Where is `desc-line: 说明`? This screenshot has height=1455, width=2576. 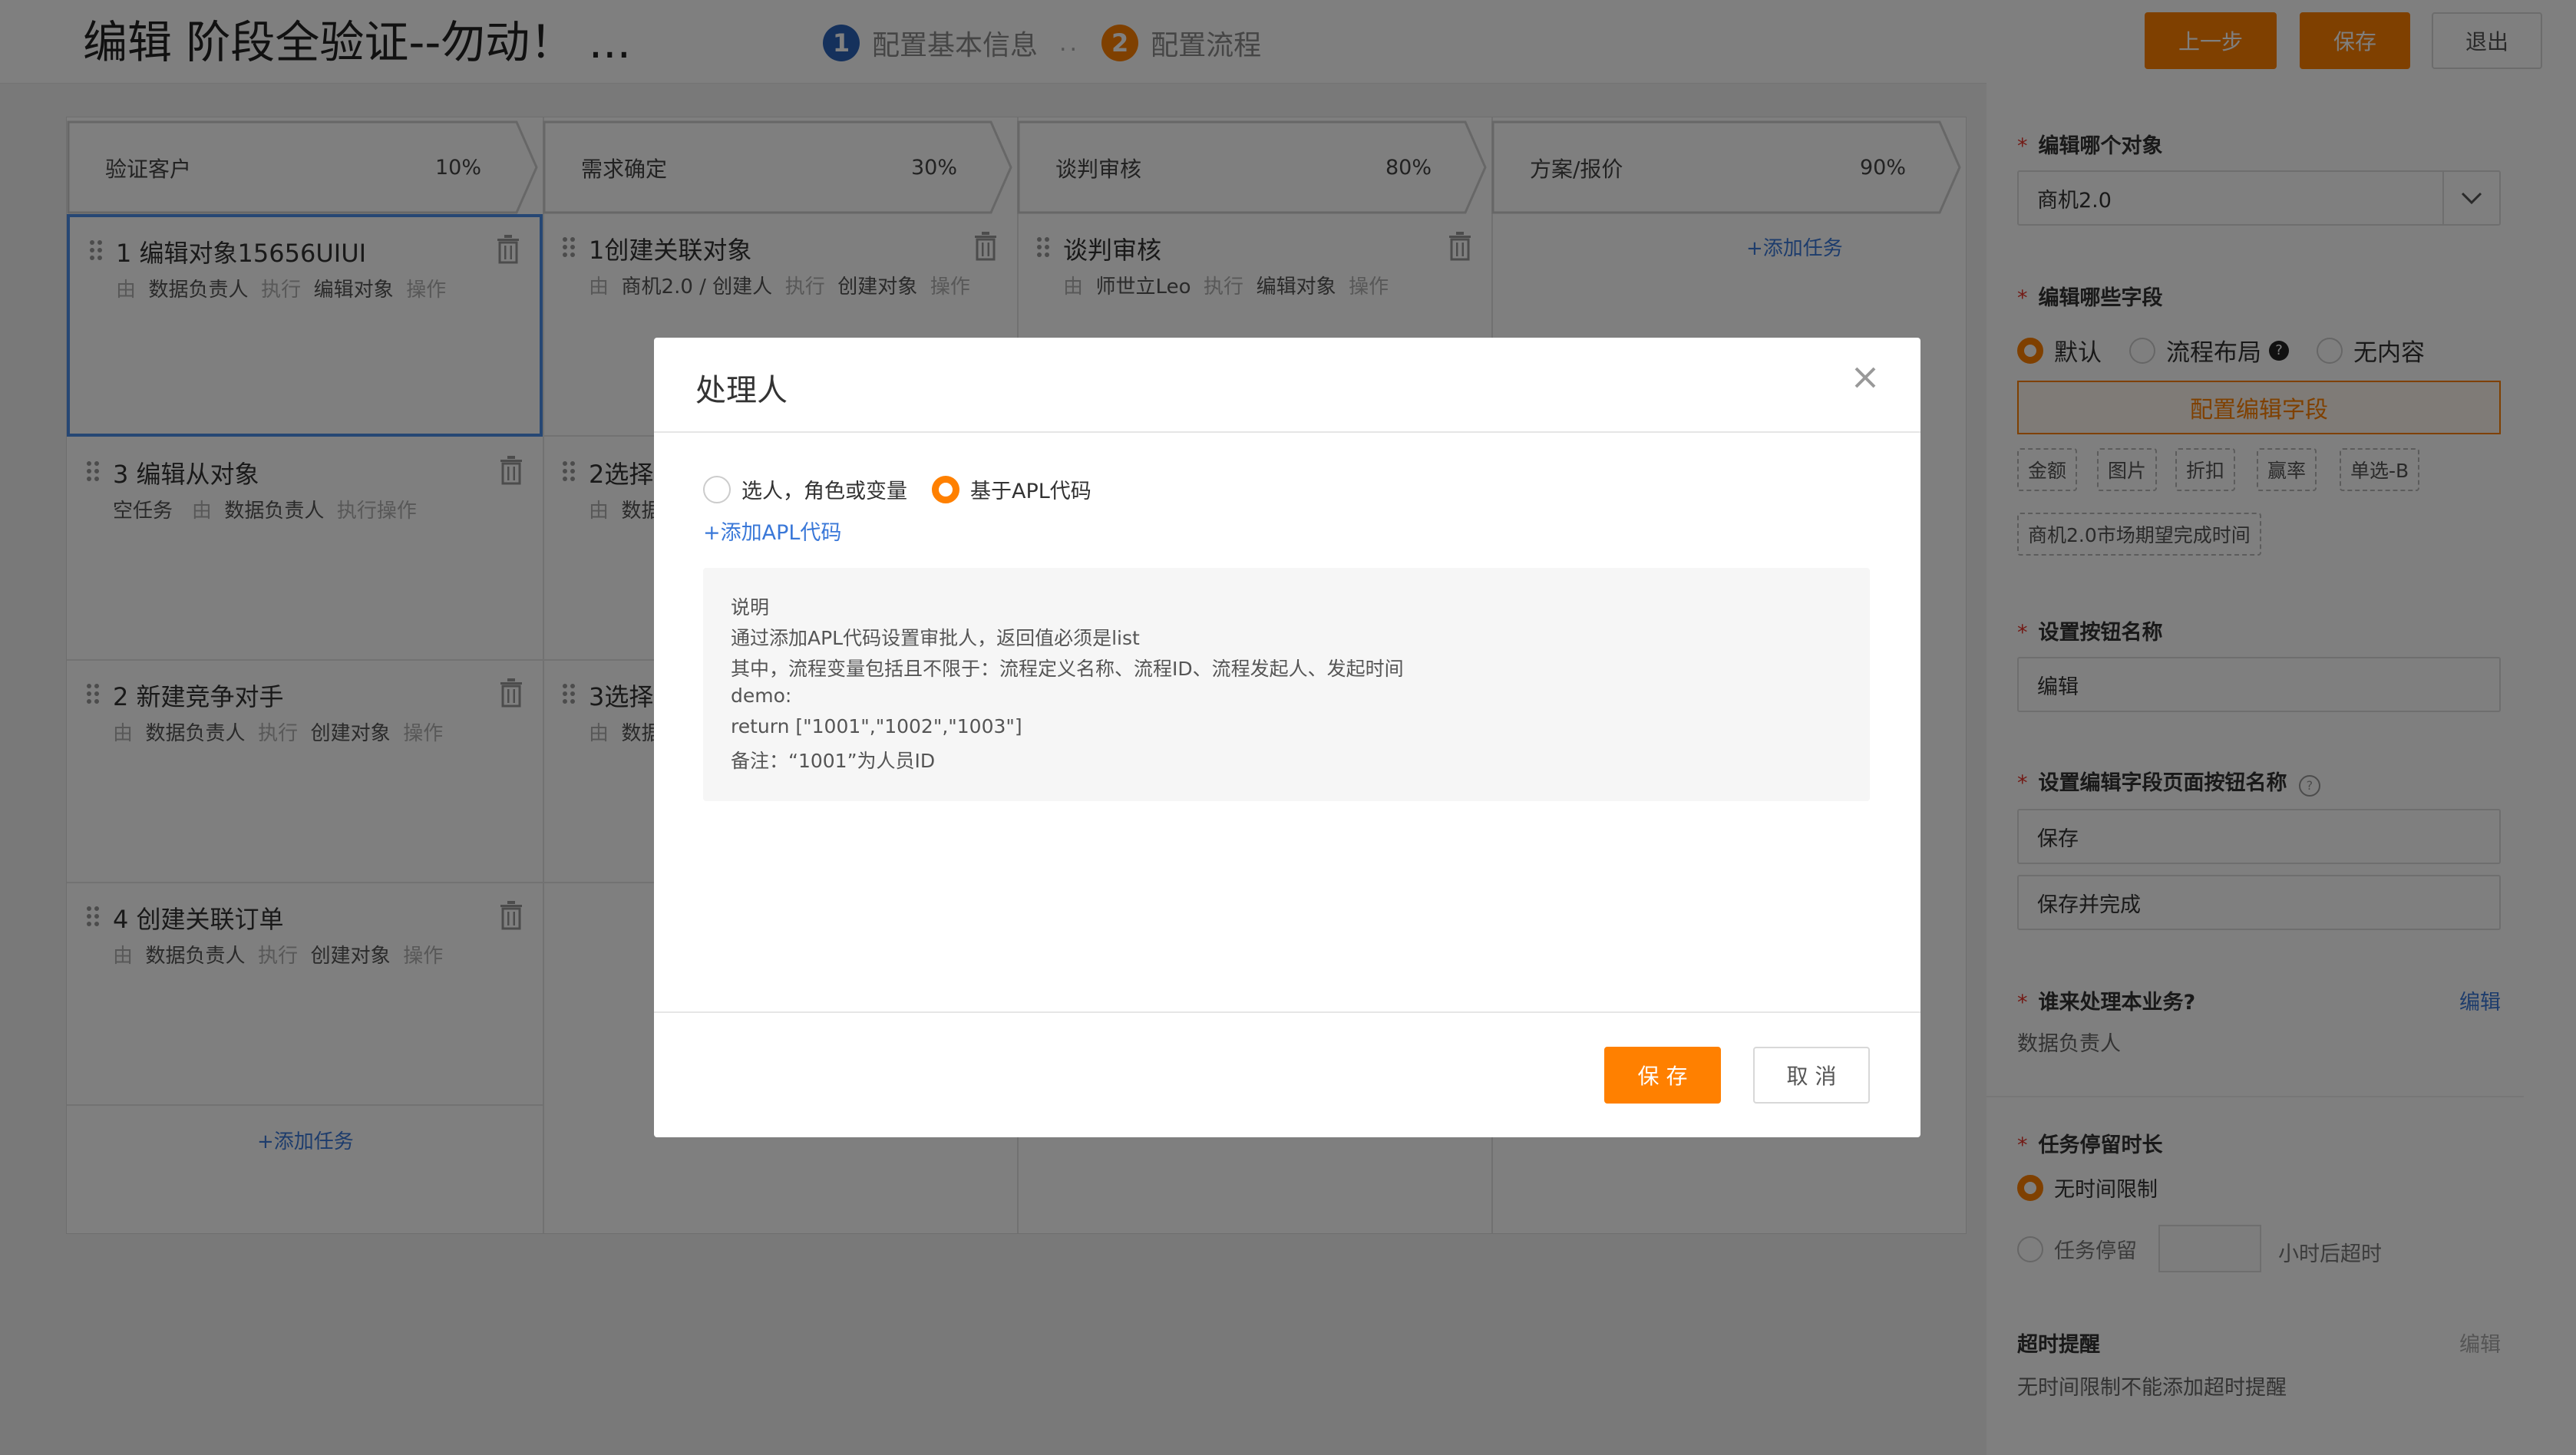 desc-line: 说明 is located at coordinates (750, 607).